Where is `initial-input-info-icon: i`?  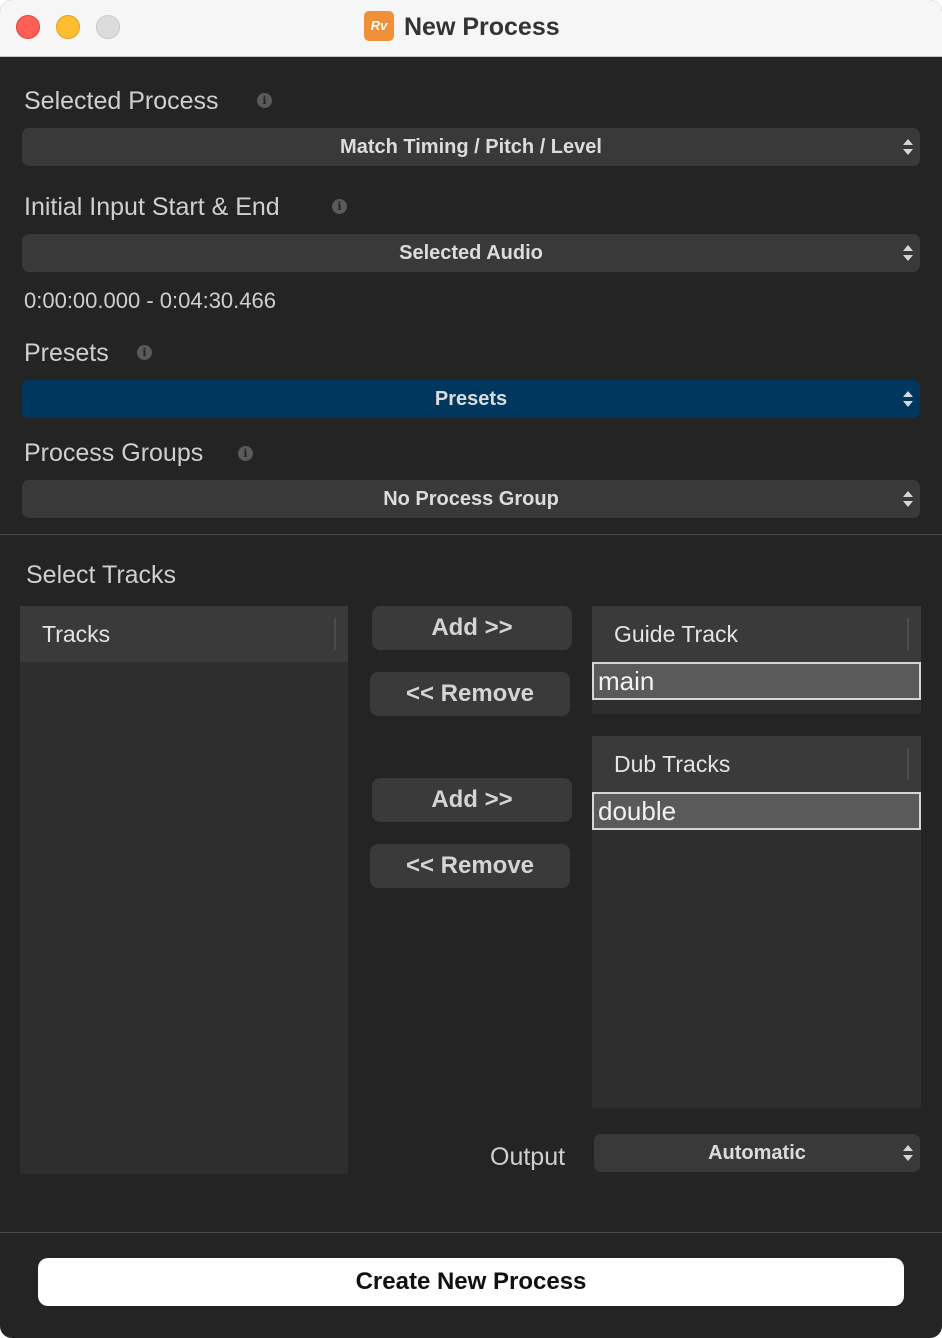
initial-input-info-icon: i is located at coordinates (339, 206).